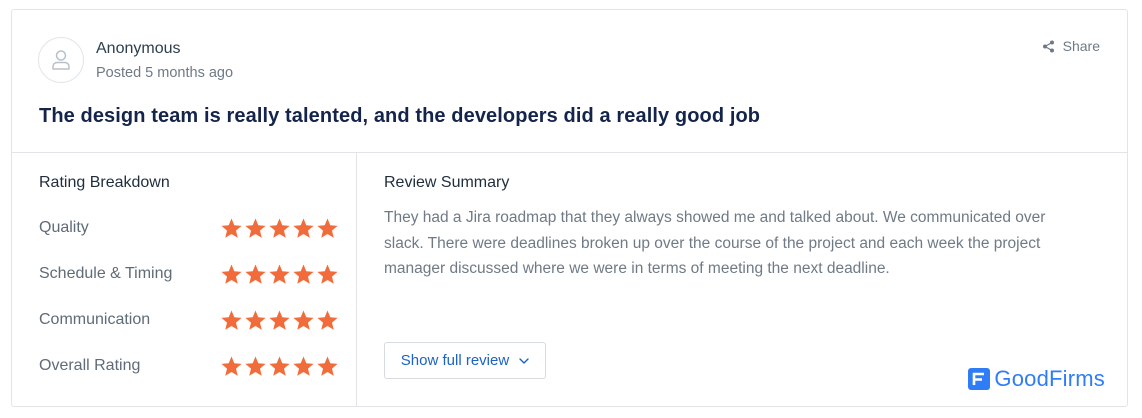 Image resolution: width=1142 pixels, height=418 pixels. I want to click on rating-row-overall: Overall Rating, so click(189, 366).